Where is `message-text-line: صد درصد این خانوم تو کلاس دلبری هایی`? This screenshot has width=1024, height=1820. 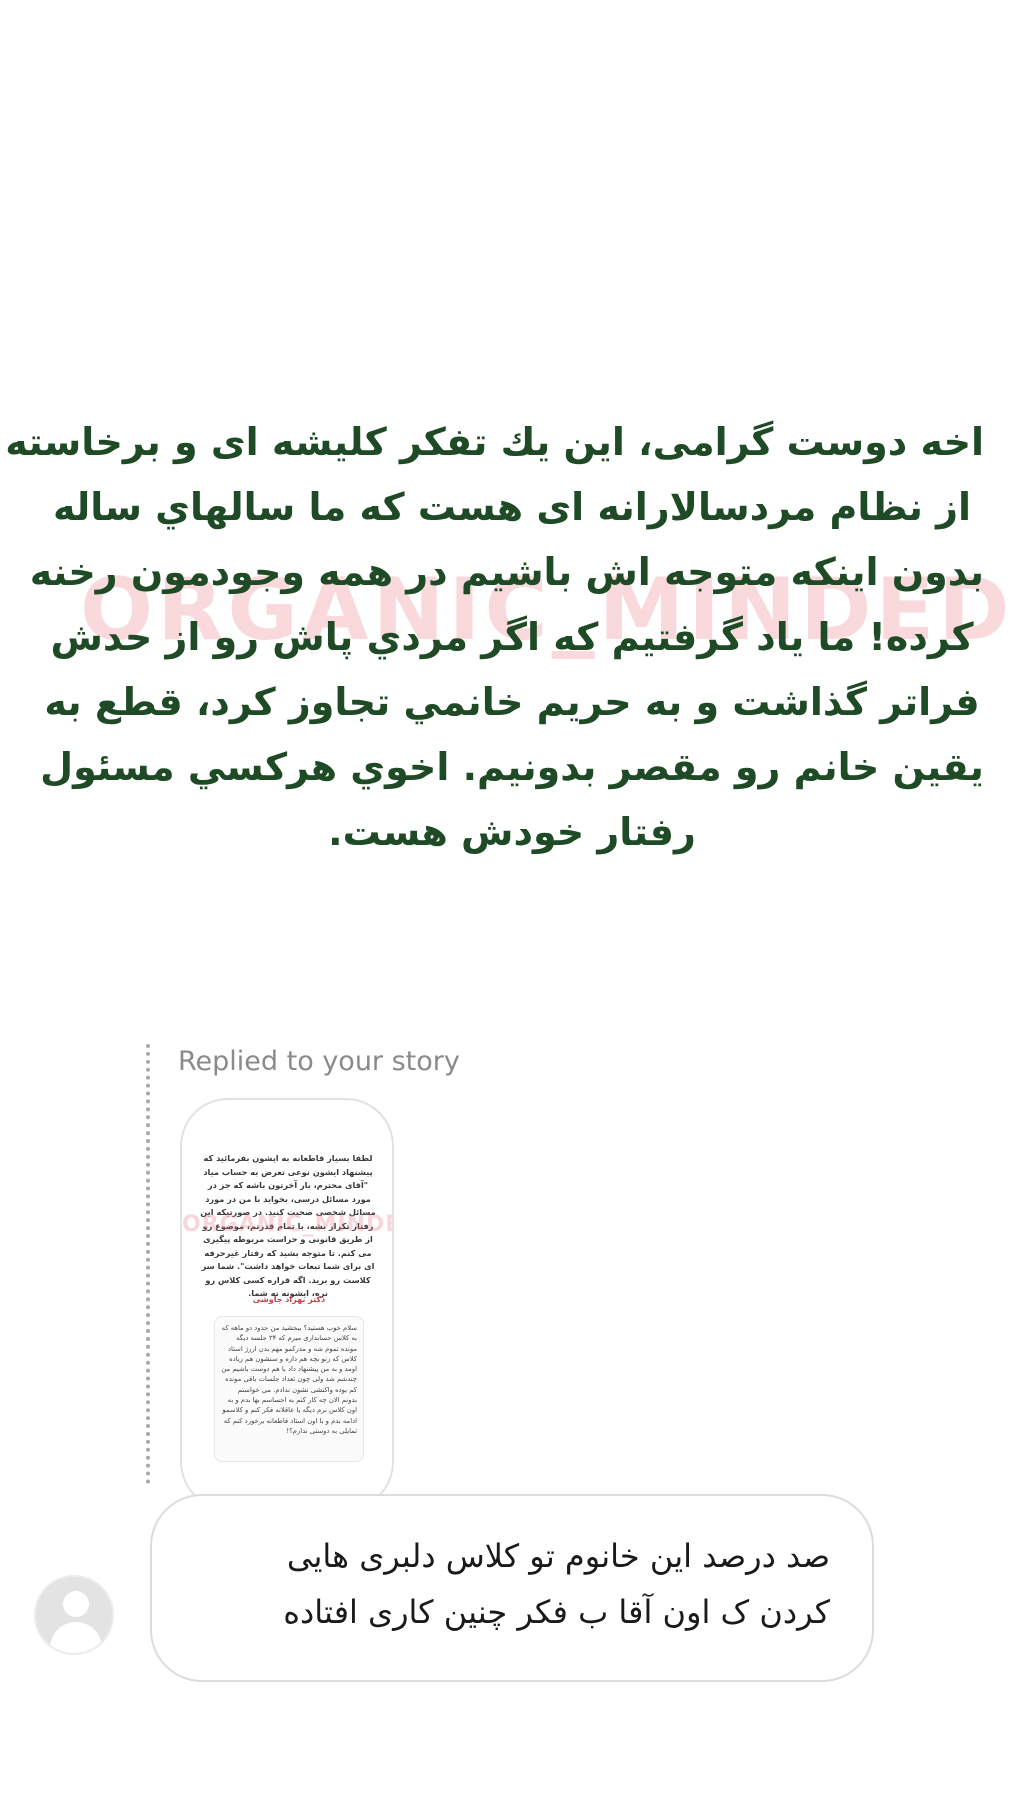 message-text-line: صد درصد این خانوم تو کلاس دلبری هایی is located at coordinates (558, 1556).